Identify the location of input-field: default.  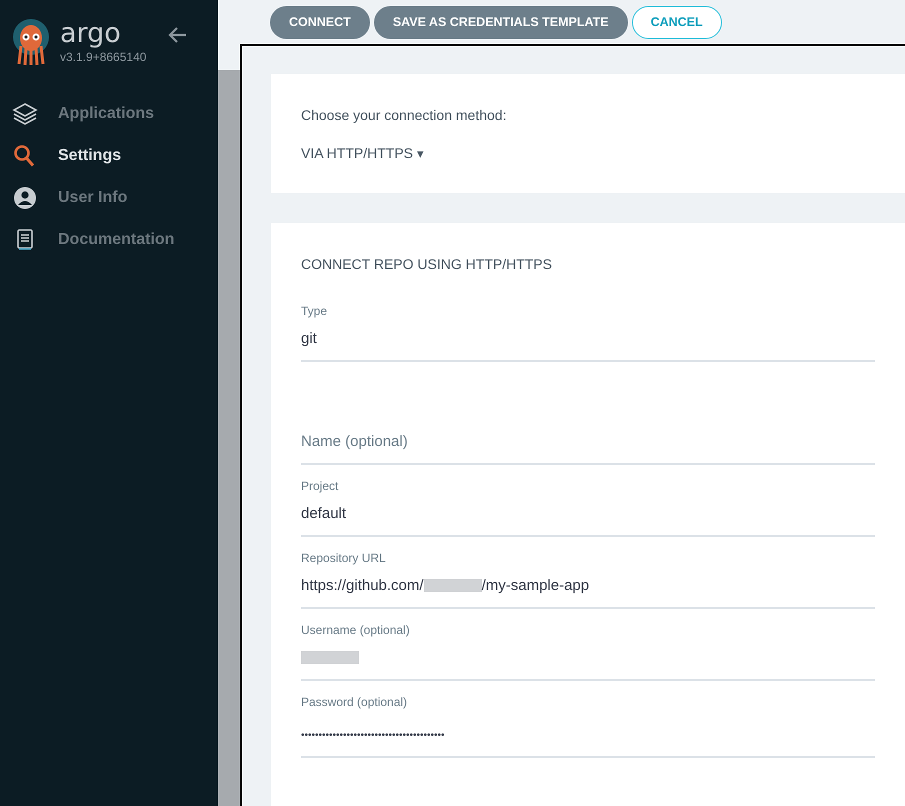
(588, 520).